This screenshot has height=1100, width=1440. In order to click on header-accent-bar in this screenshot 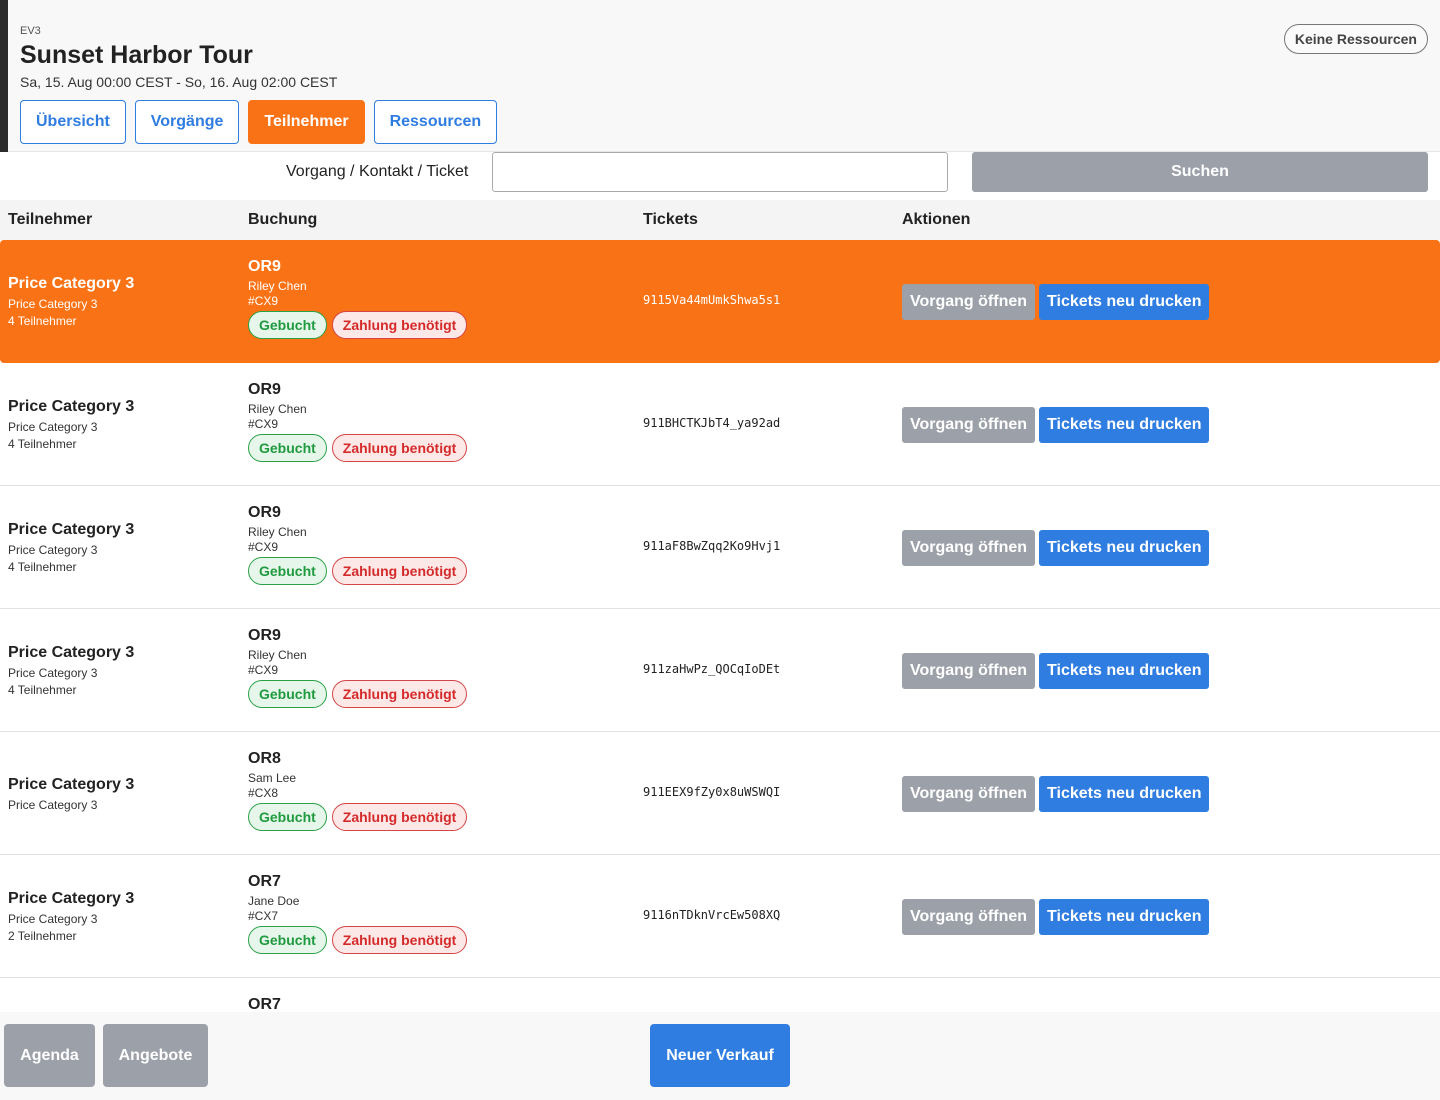, I will do `click(4, 76)`.